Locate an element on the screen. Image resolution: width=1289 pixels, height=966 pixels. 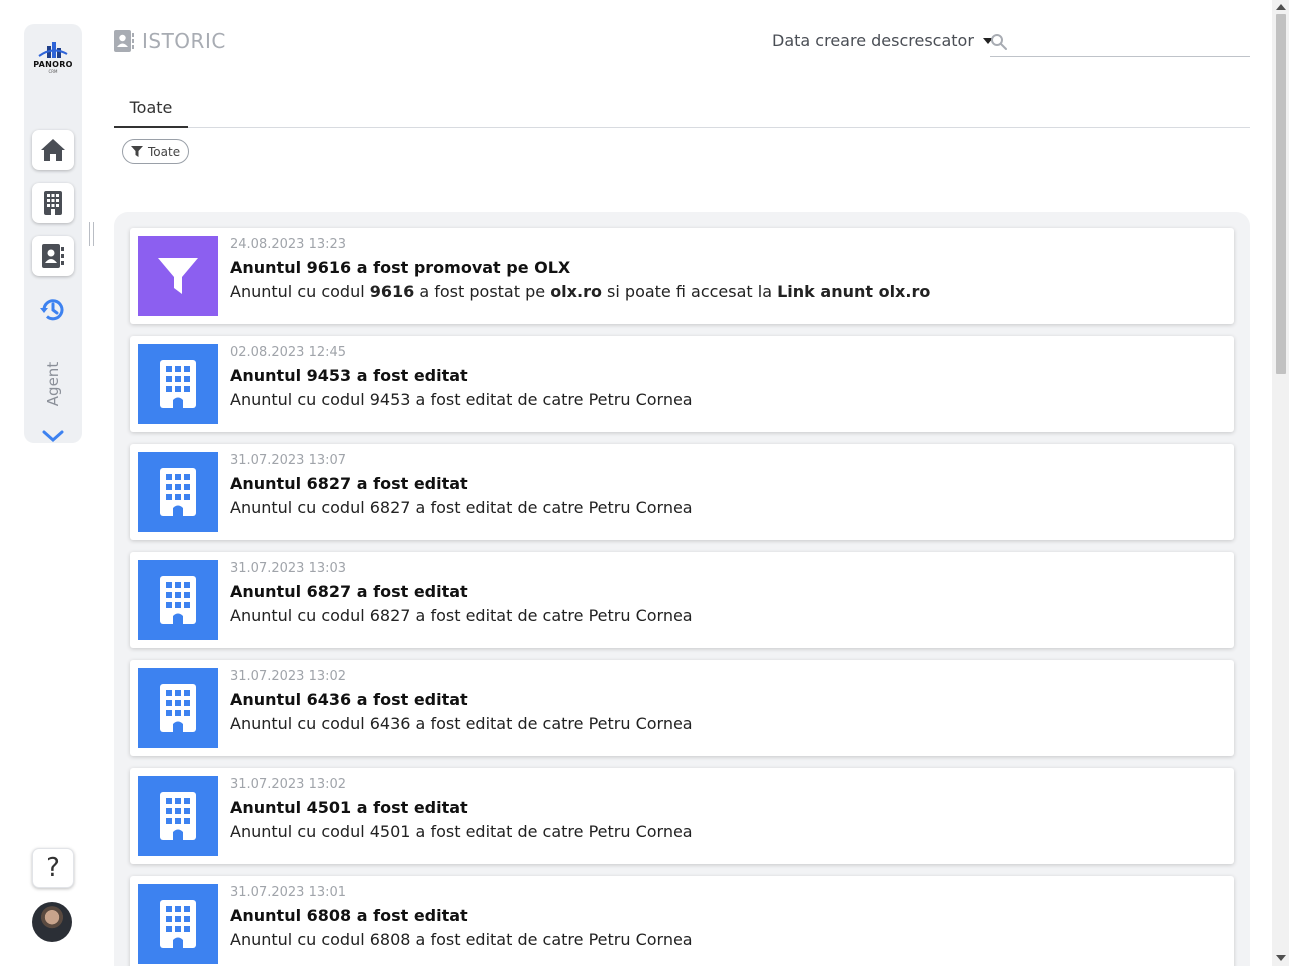
card-description-highlight: 9616 is located at coordinates (392, 291).